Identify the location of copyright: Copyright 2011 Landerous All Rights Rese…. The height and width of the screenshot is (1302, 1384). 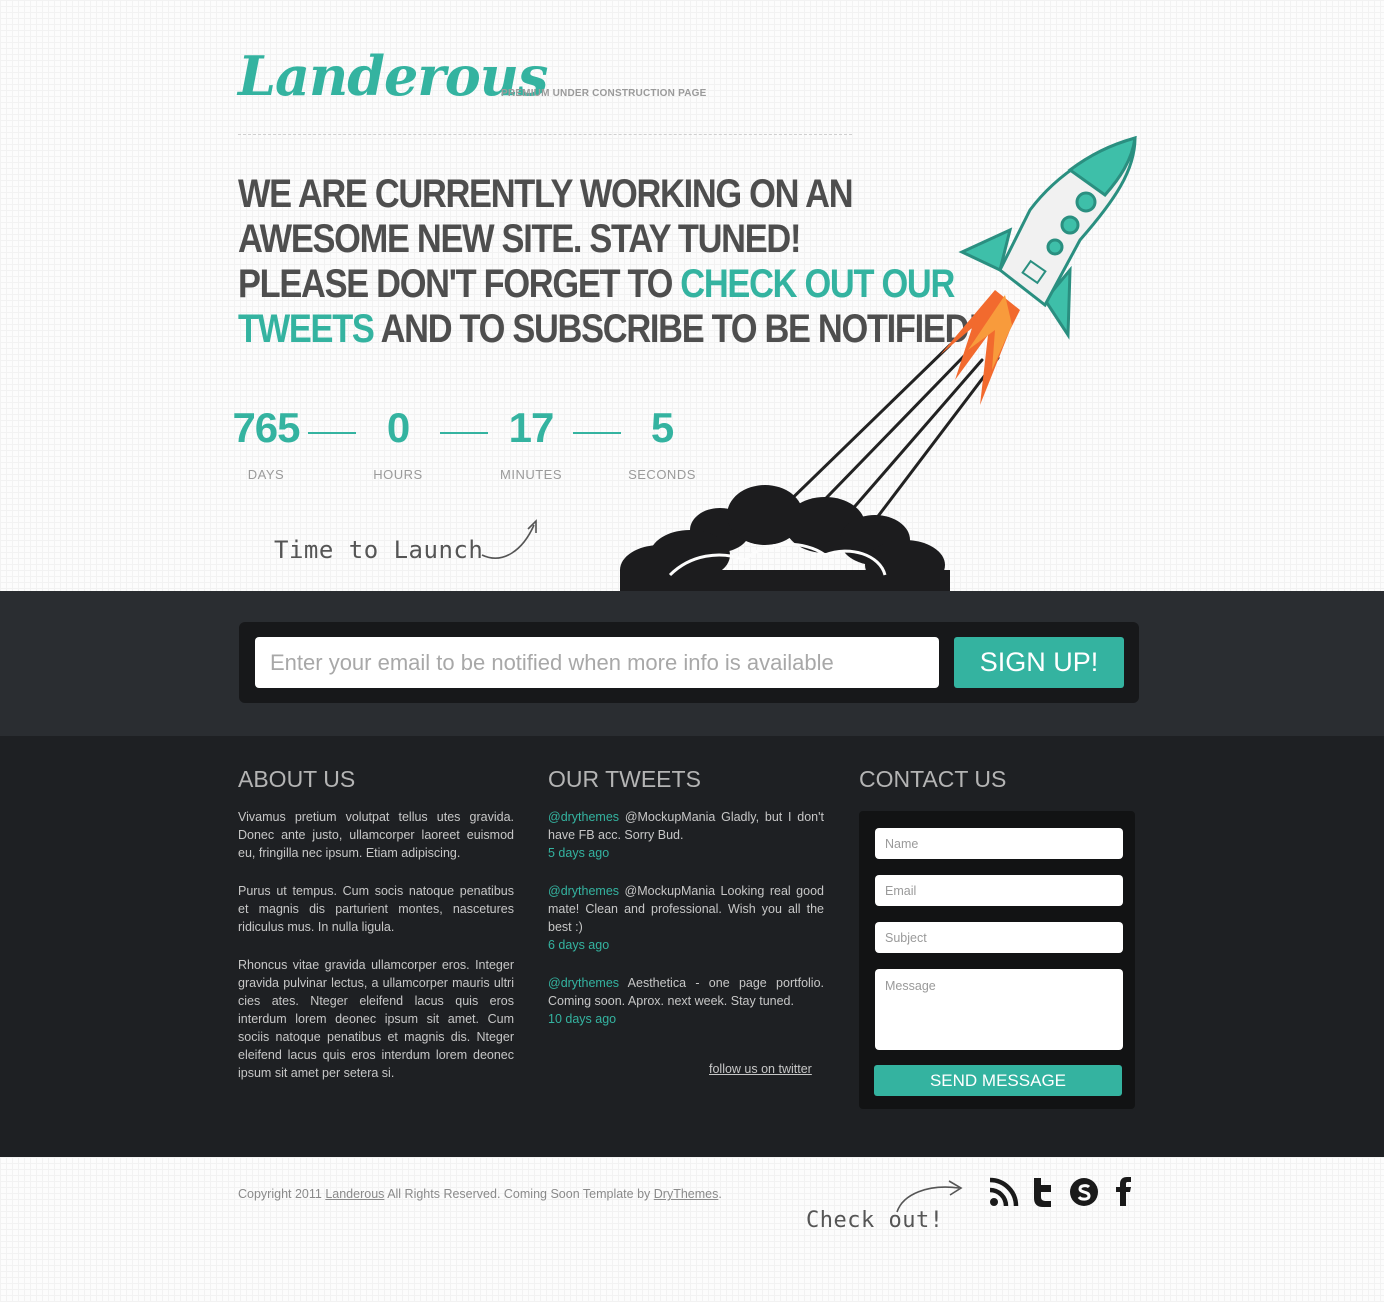
(480, 1194).